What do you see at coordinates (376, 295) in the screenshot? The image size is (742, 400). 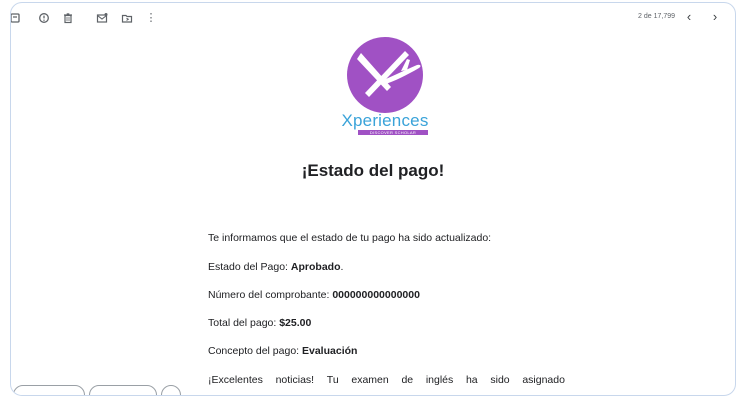 I see `voucher-number-value: 000000000000000` at bounding box center [376, 295].